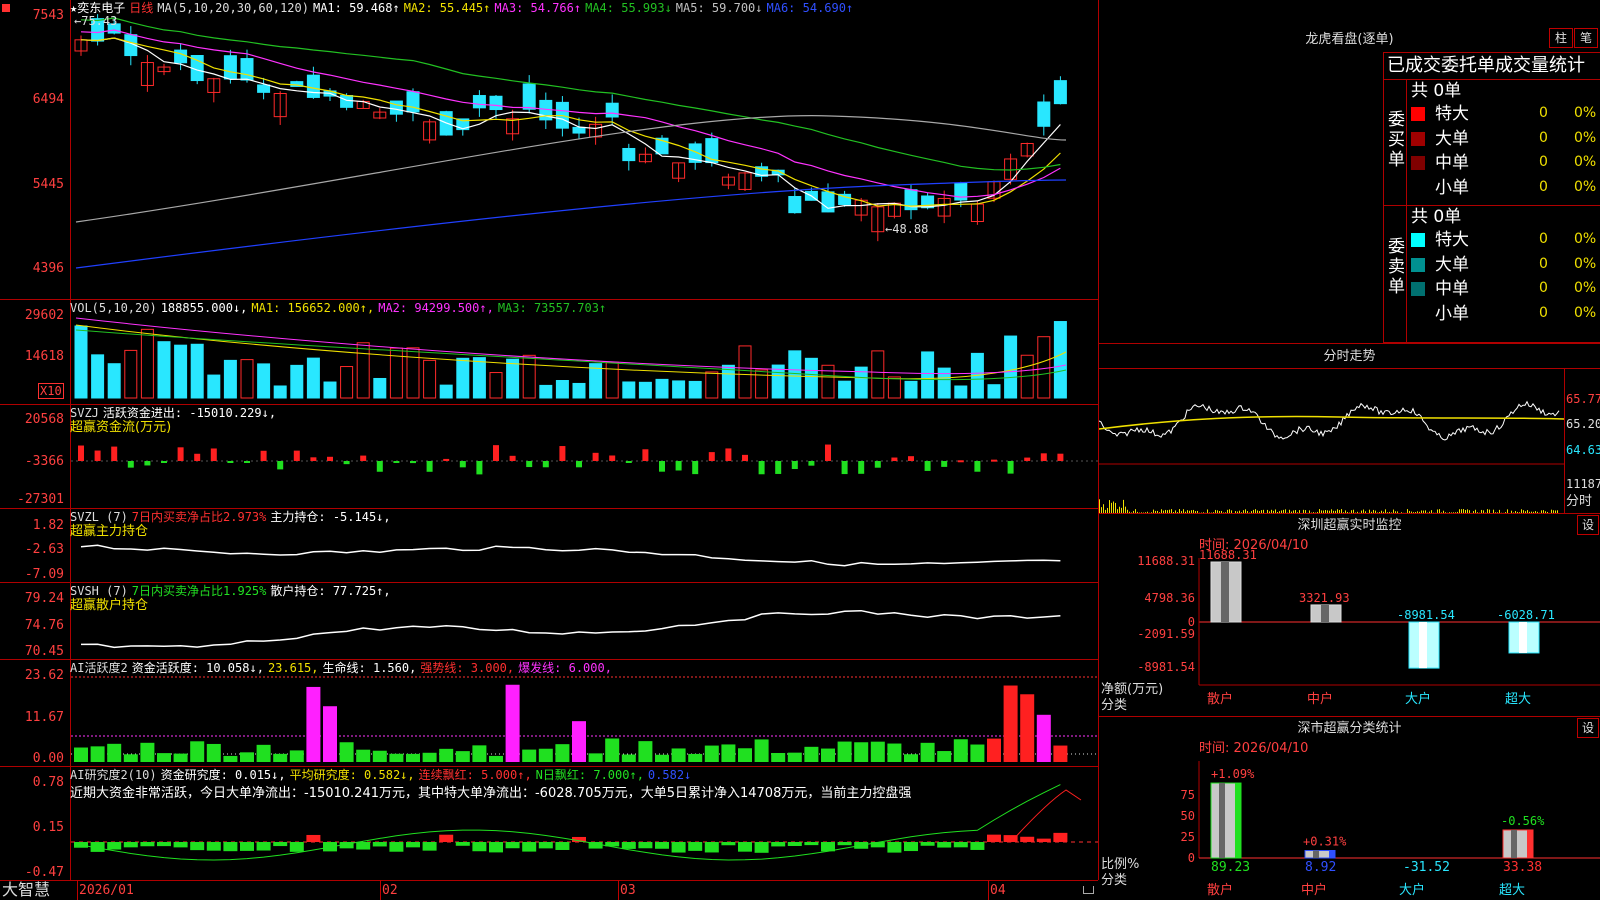 The image size is (1600, 900). Describe the element at coordinates (1088, 890) in the screenshot. I see `lock-icon` at that location.